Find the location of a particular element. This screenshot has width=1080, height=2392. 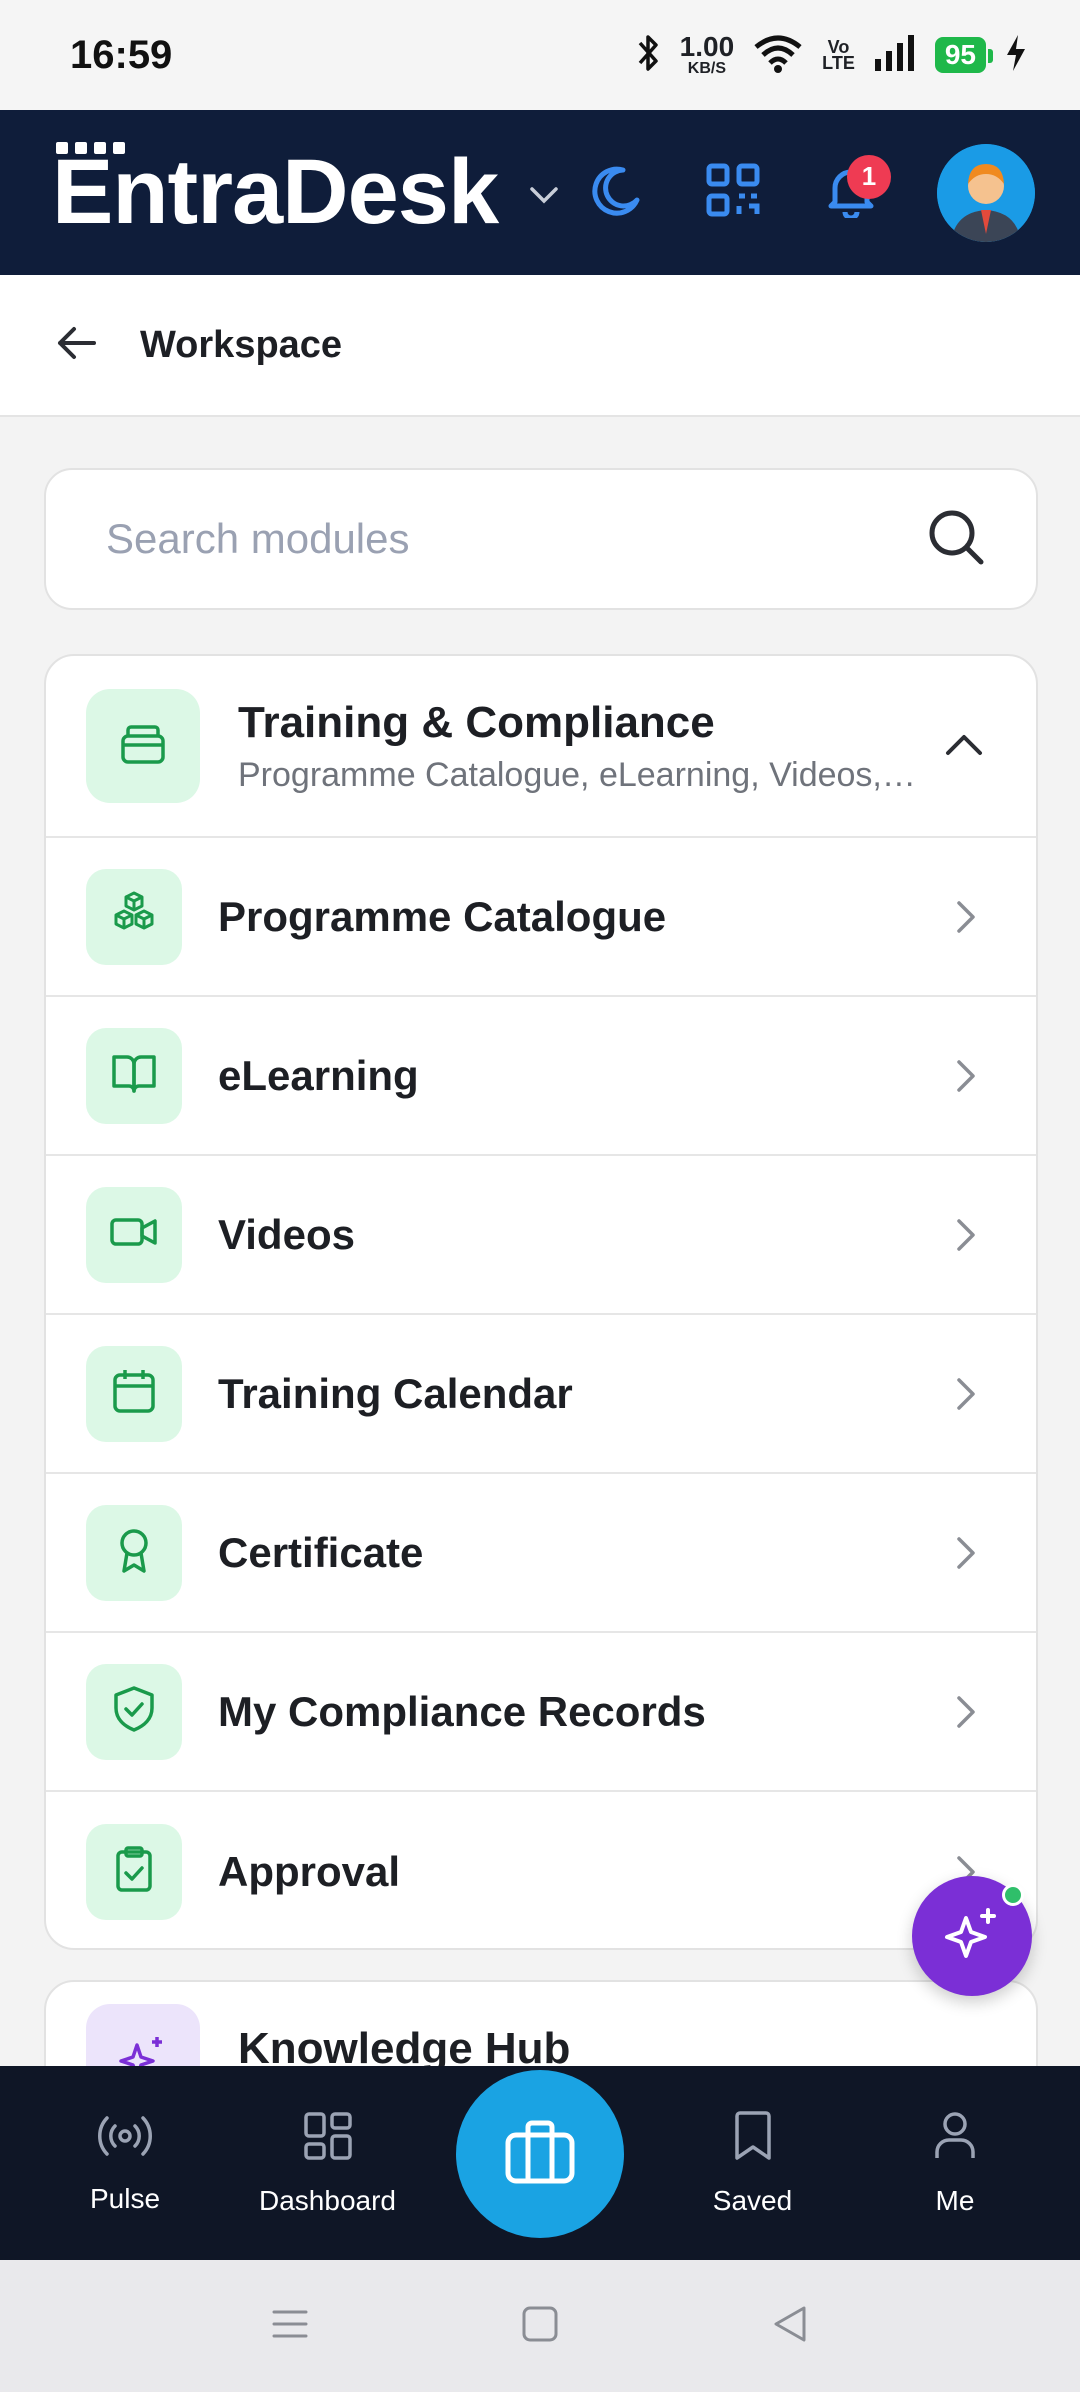

module-item-label: Programme Catalogue is located at coordinates (442, 916).